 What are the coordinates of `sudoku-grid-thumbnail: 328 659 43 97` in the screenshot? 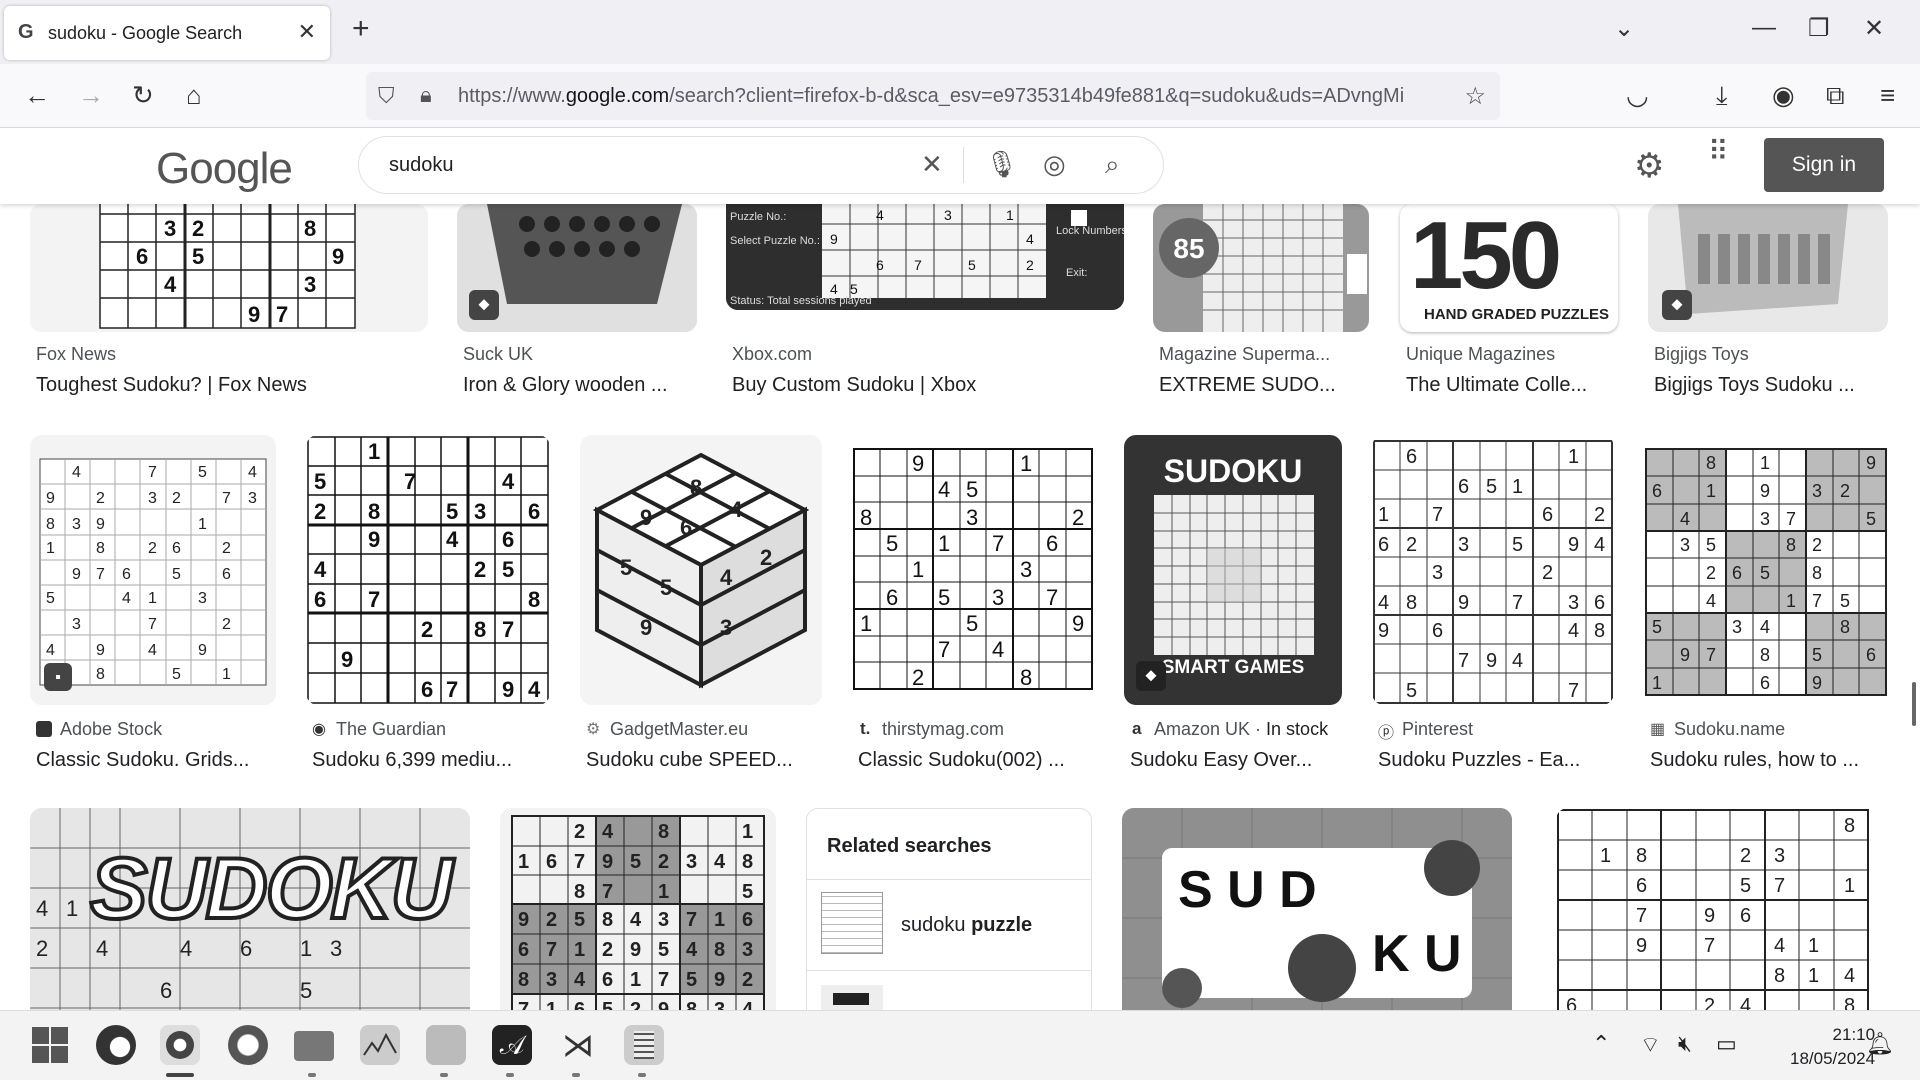 It's located at (229, 268).